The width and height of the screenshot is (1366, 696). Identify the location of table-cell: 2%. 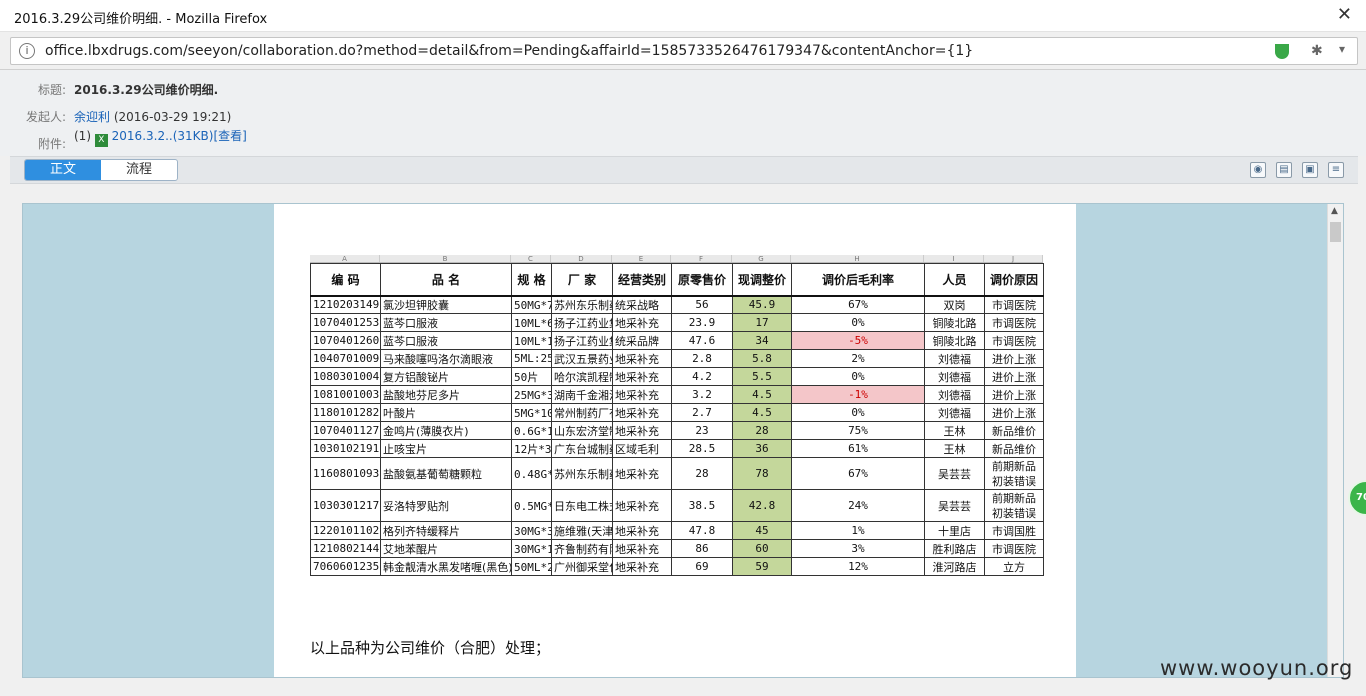
(858, 358).